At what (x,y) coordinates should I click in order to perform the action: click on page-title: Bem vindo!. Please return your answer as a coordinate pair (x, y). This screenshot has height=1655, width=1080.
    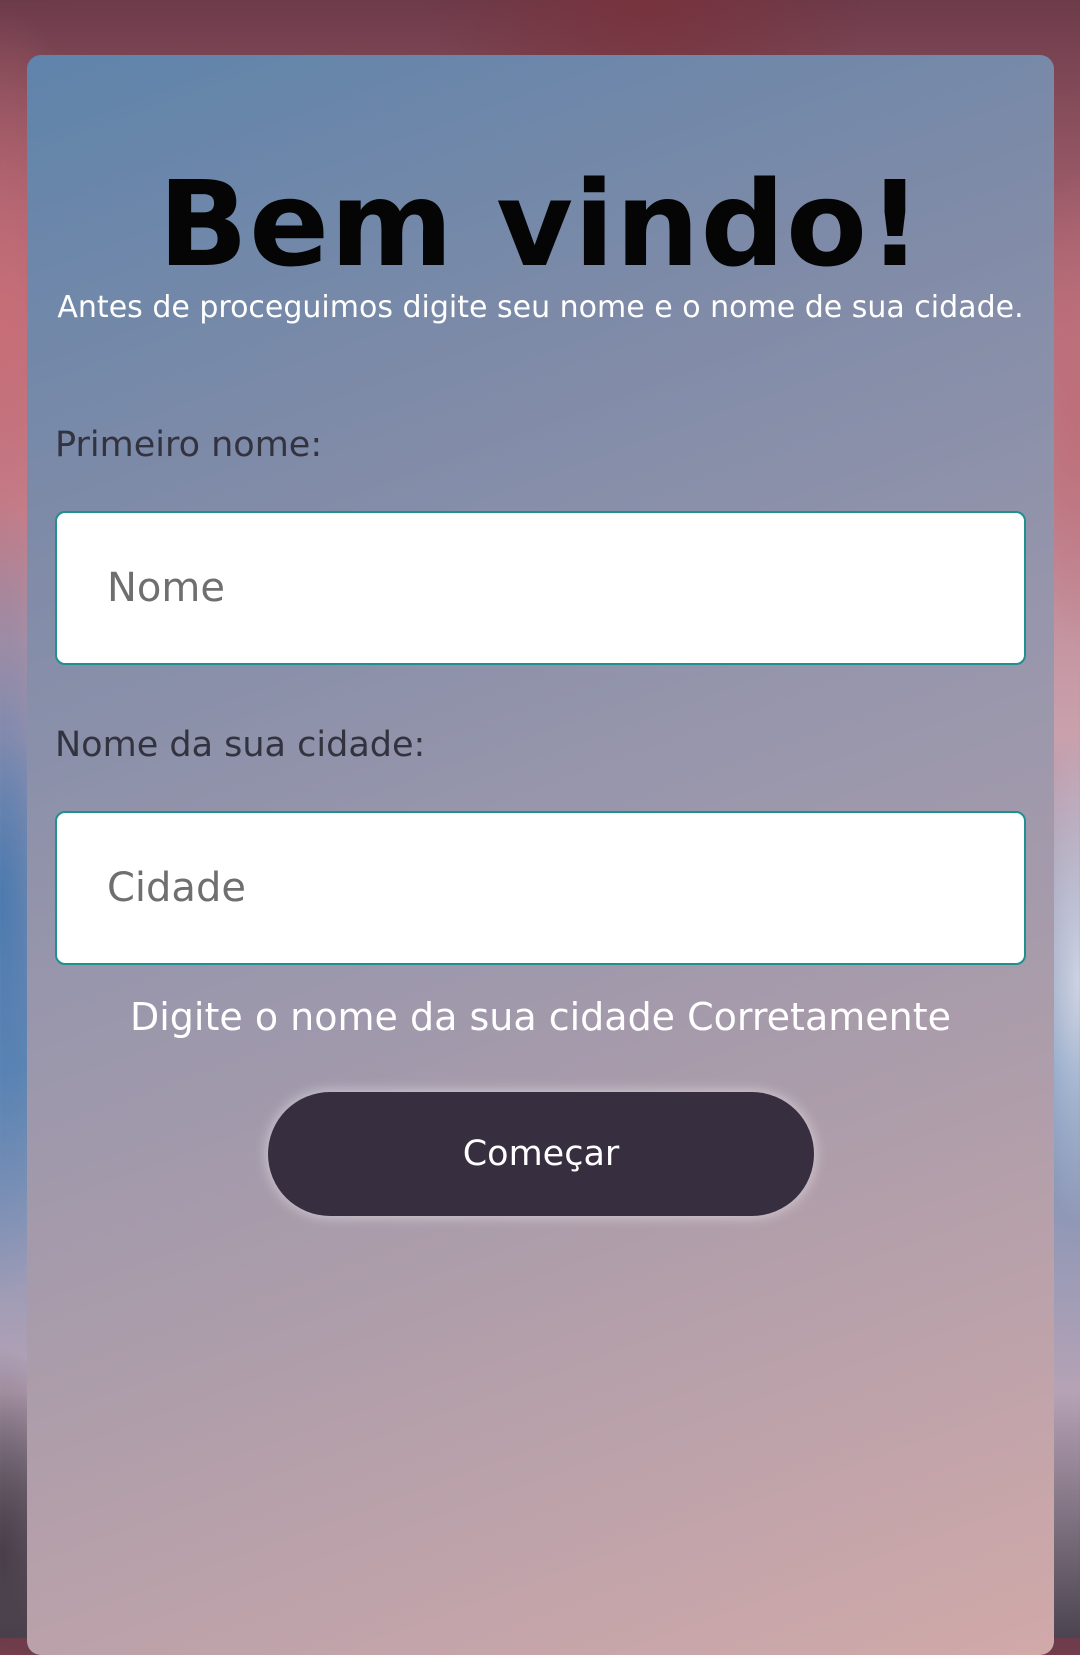
    Looking at the image, I should click on (540, 224).